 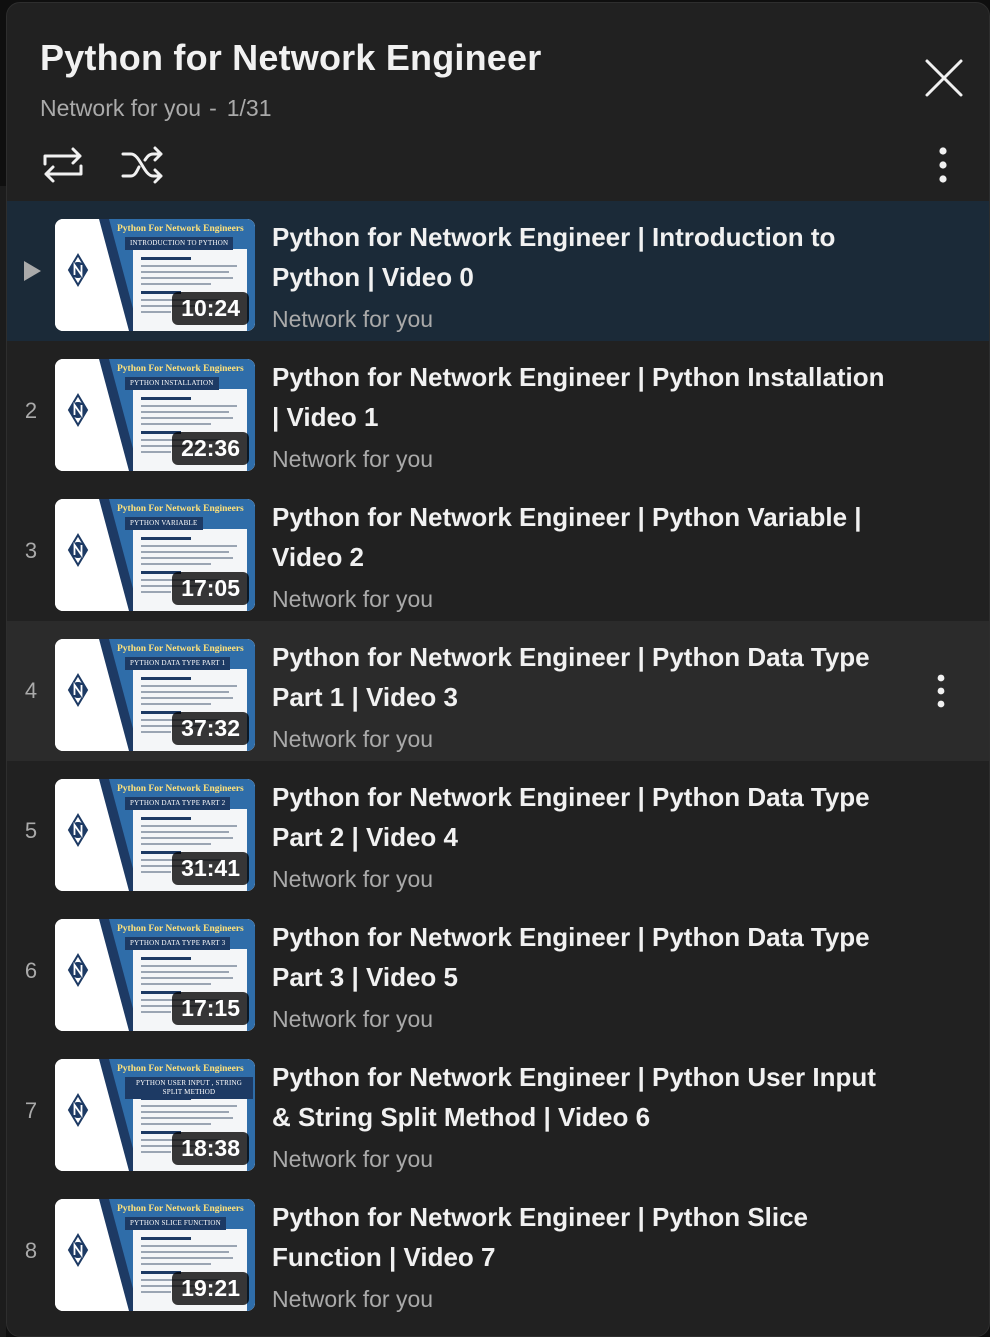 What do you see at coordinates (210, 308) in the screenshot?
I see `video-duration: 10:24` at bounding box center [210, 308].